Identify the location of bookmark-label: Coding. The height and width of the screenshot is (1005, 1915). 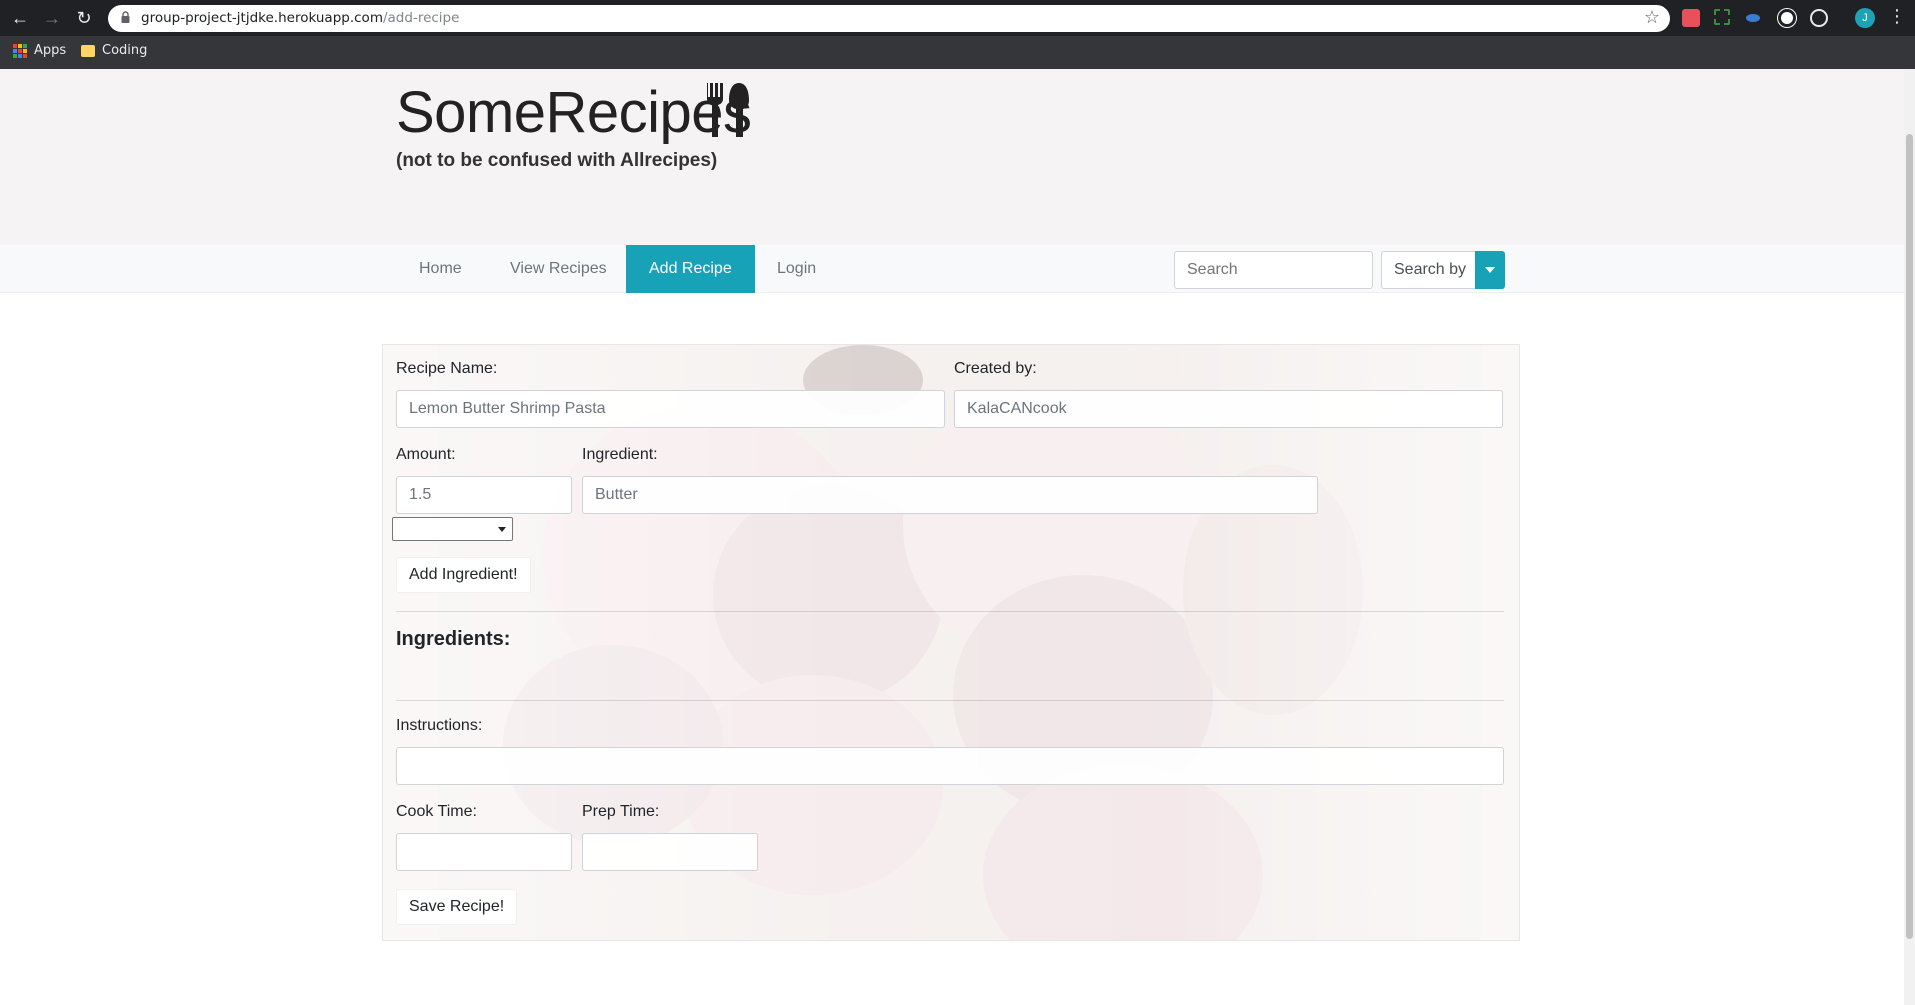
(125, 50).